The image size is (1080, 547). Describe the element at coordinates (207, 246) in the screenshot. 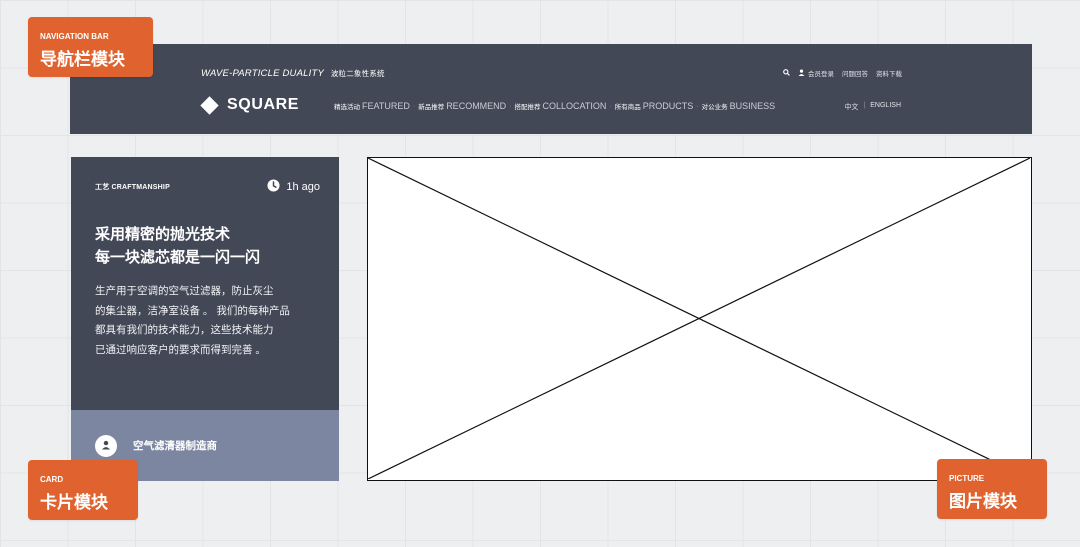

I see `card-title: 采用精密的抛光技术 每一块滤芯都是一闪一闪` at that location.